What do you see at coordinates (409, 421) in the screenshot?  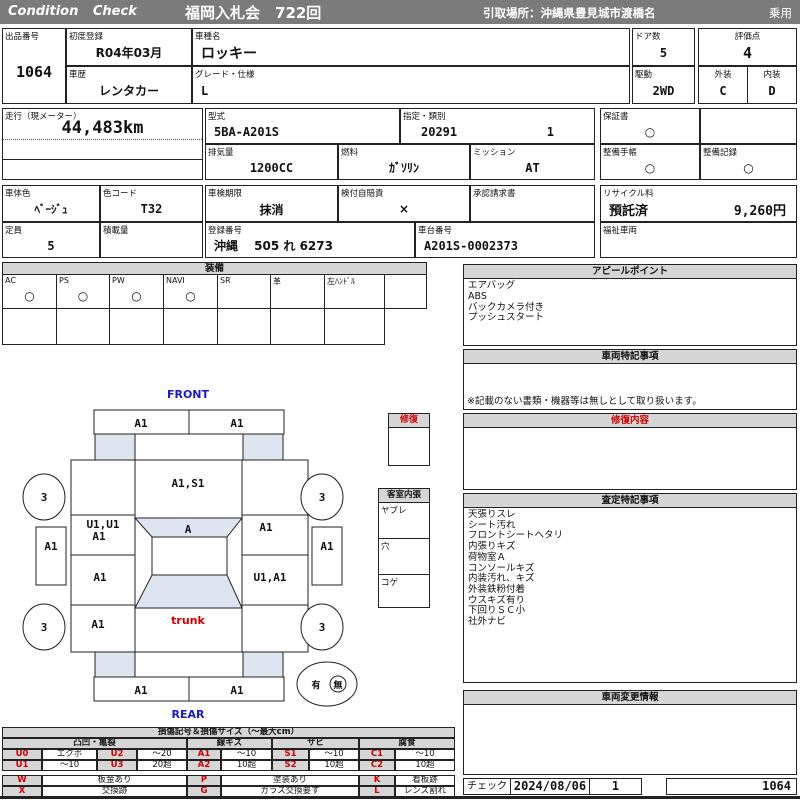 I see `repair-mini-box-title: 修復` at bounding box center [409, 421].